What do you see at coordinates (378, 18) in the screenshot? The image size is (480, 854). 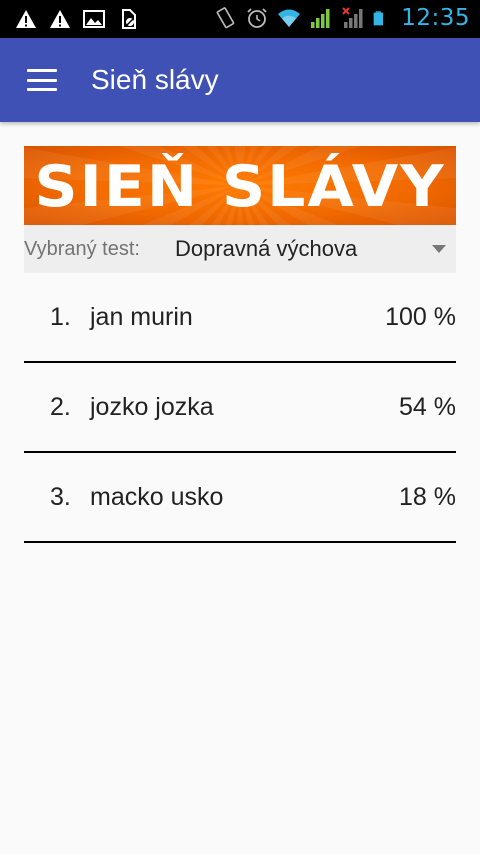 I see `battery-icon` at bounding box center [378, 18].